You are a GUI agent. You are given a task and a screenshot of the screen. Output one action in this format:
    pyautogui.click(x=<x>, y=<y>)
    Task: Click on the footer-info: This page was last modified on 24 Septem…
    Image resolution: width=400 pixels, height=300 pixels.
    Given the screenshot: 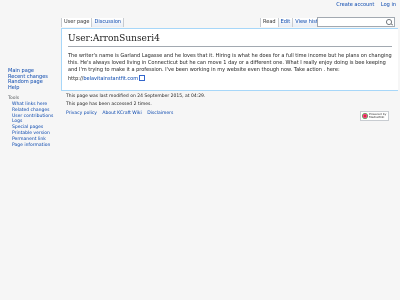 What is the action you would take?
    pyautogui.click(x=135, y=101)
    